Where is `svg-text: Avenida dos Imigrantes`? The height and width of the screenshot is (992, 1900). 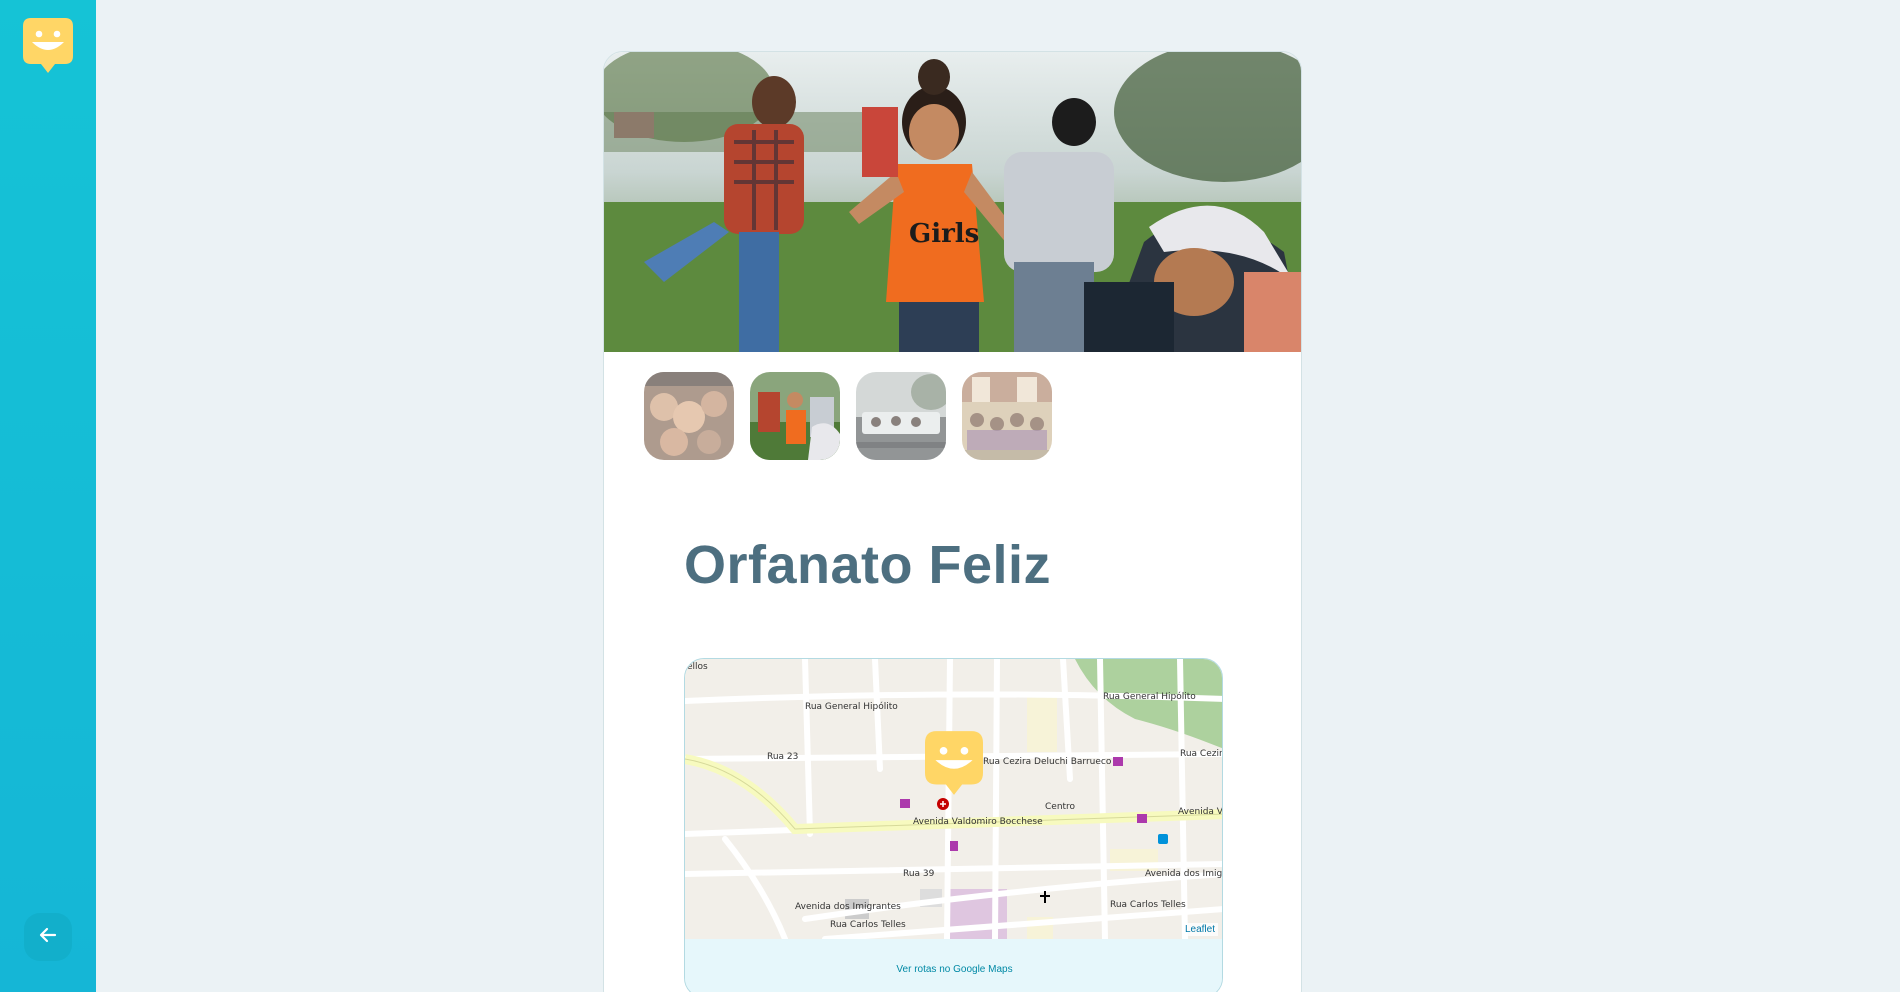
svg-text: Avenida dos Imigrantes is located at coordinates (848, 907).